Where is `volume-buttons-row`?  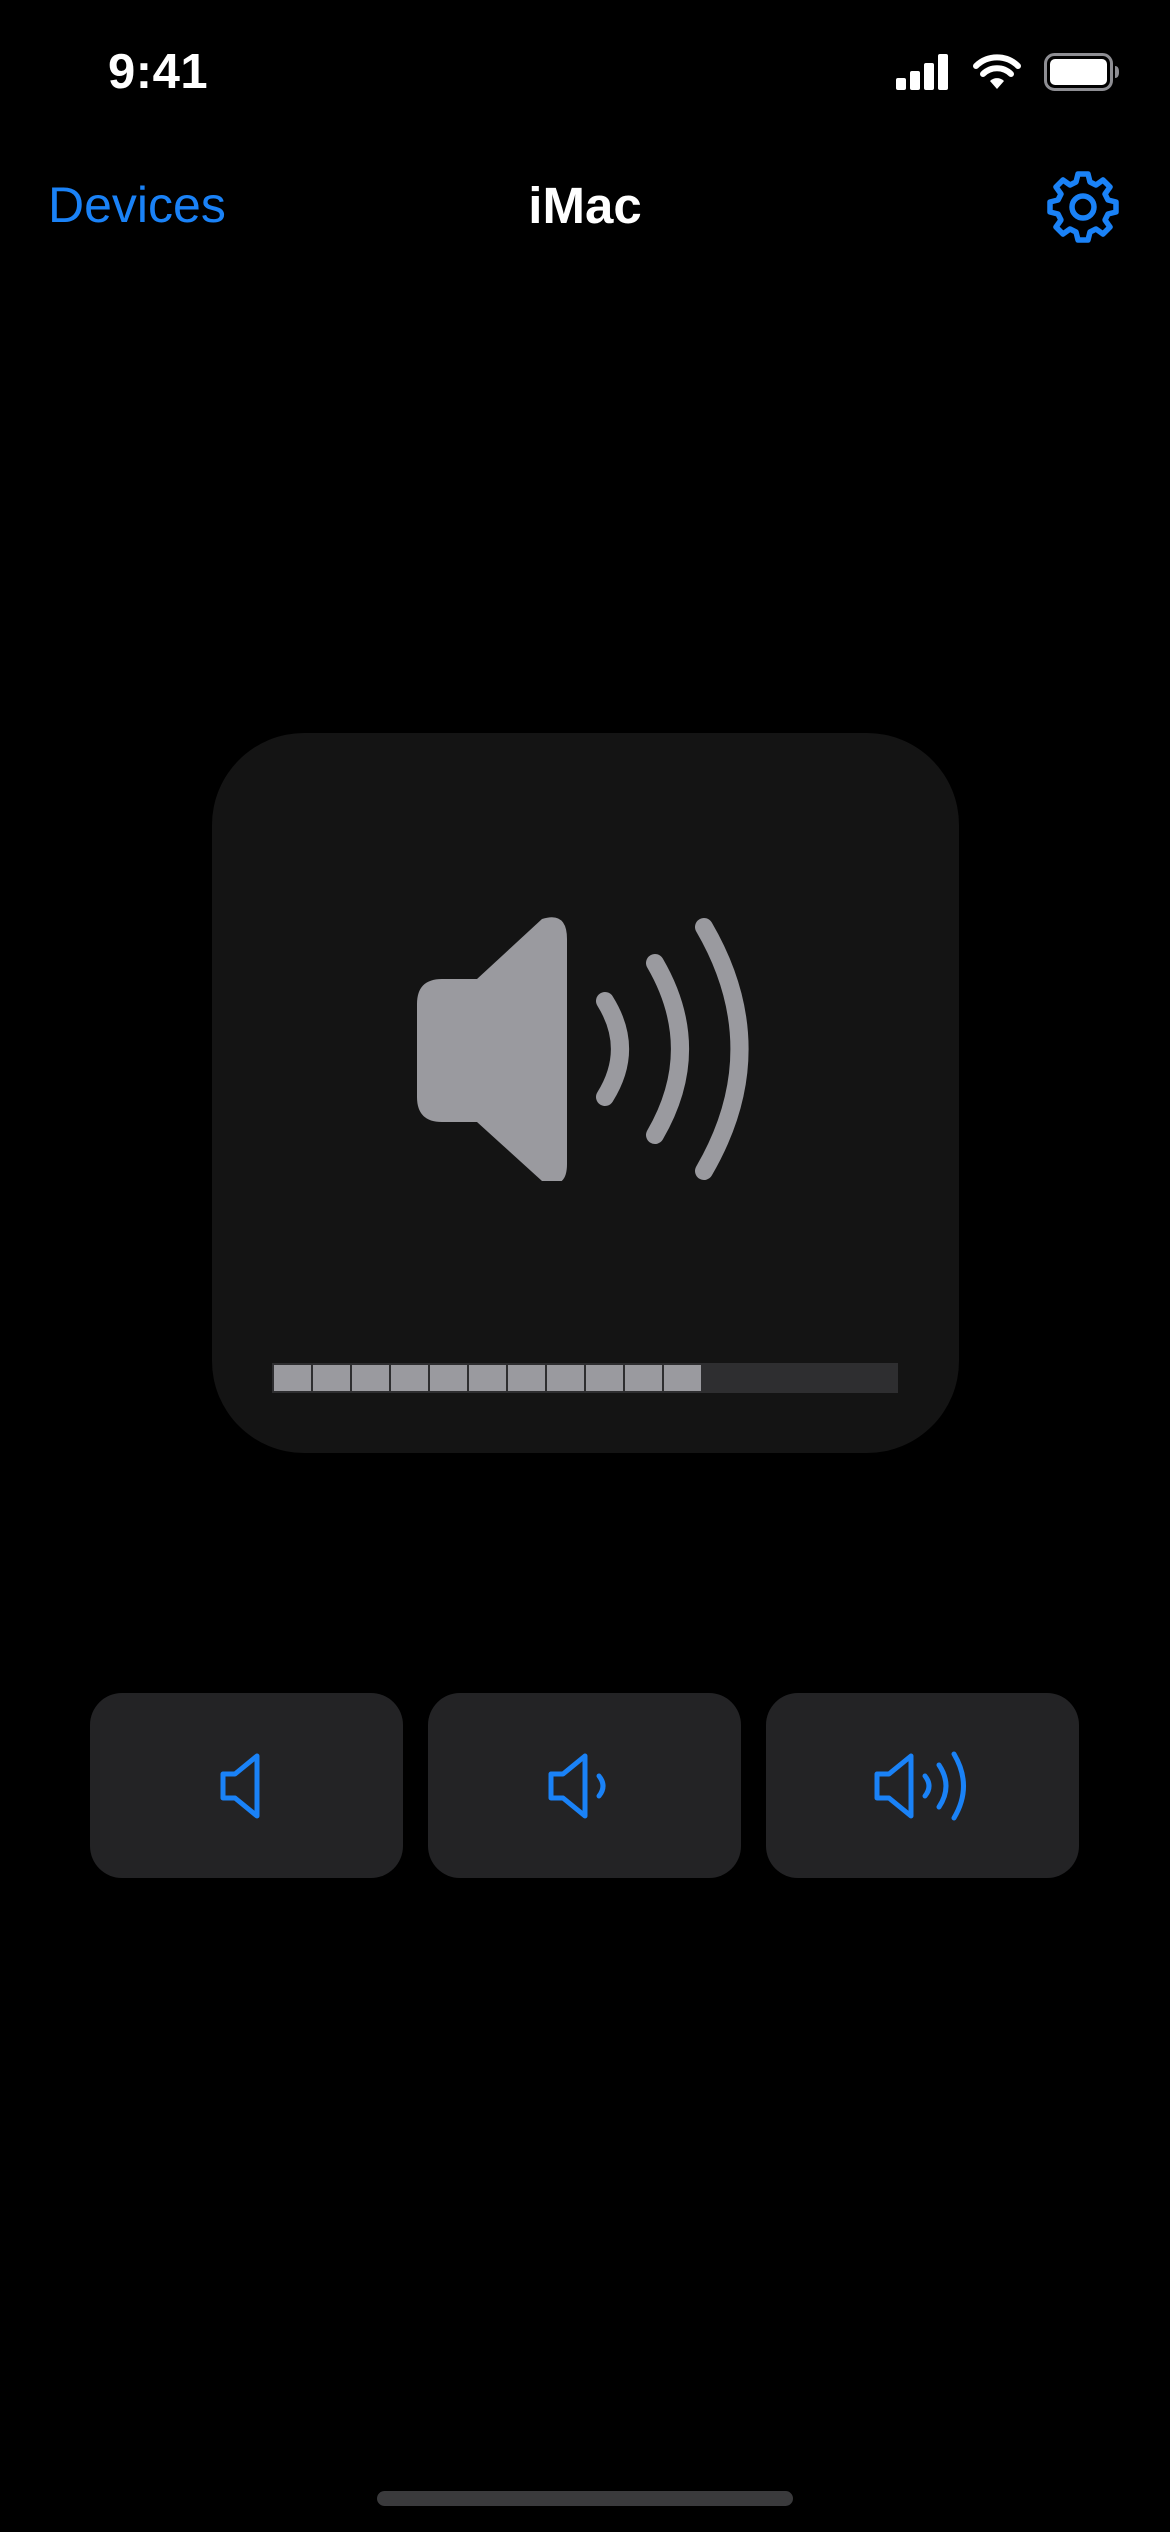 volume-buttons-row is located at coordinates (585, 1785).